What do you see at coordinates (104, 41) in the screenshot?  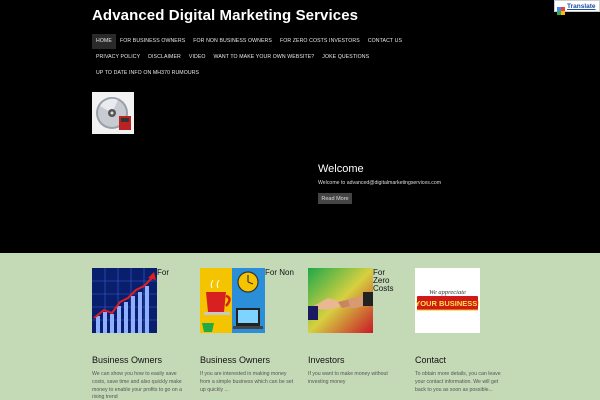 I see `nav-item-home: HOME` at bounding box center [104, 41].